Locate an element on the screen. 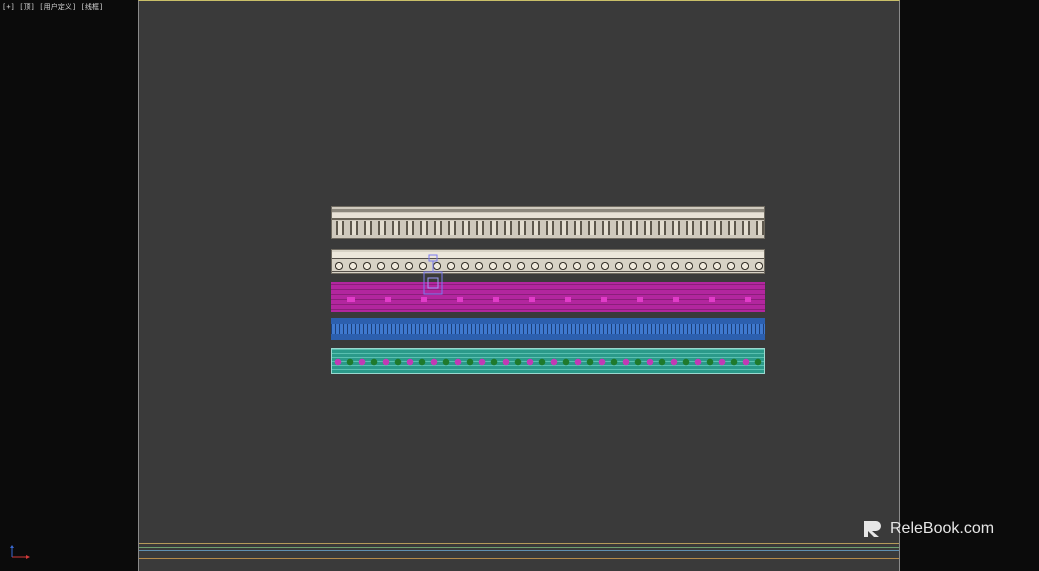  molding-strip-egg-dart is located at coordinates (548, 261).